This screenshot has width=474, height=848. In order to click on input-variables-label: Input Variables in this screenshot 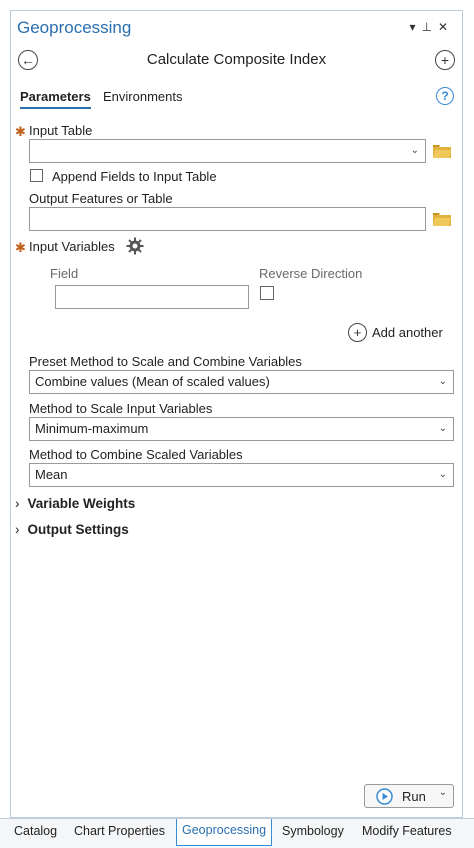, I will do `click(72, 246)`.